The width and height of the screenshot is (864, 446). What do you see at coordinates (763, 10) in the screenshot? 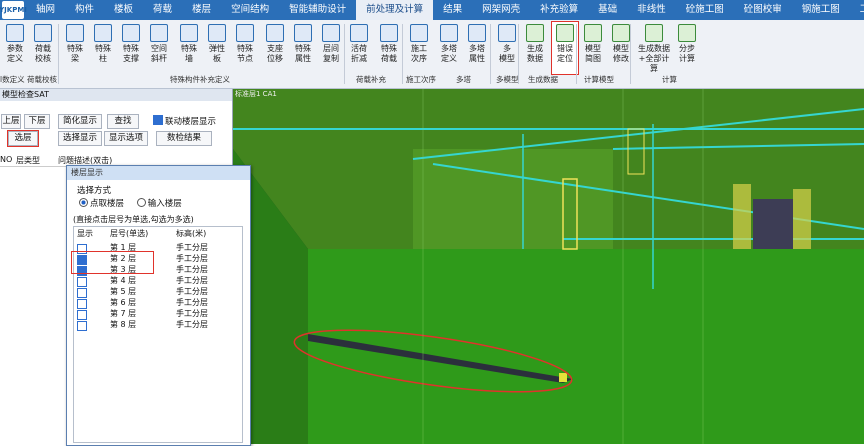
I see `menu-tab: 砼图校审` at bounding box center [763, 10].